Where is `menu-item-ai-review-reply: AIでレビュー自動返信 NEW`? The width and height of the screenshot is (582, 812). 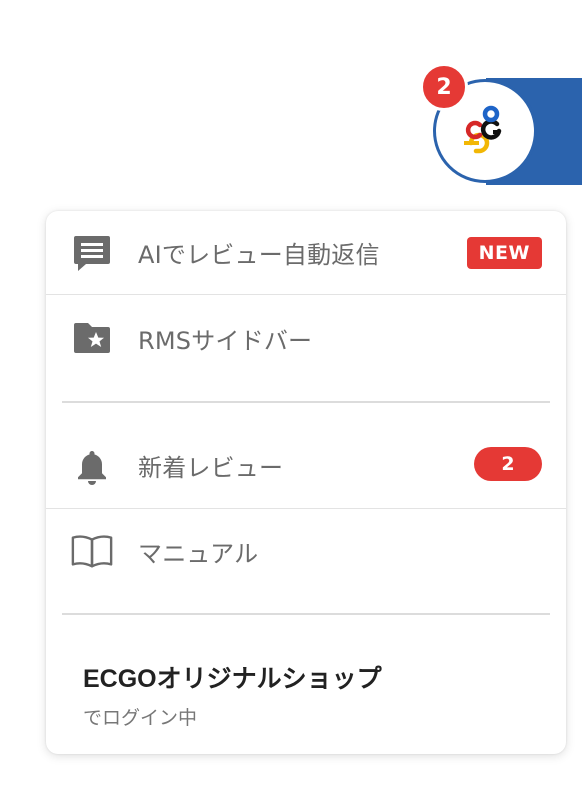
menu-item-ai-review-reply: AIでレビュー自動返信 NEW is located at coordinates (306, 253).